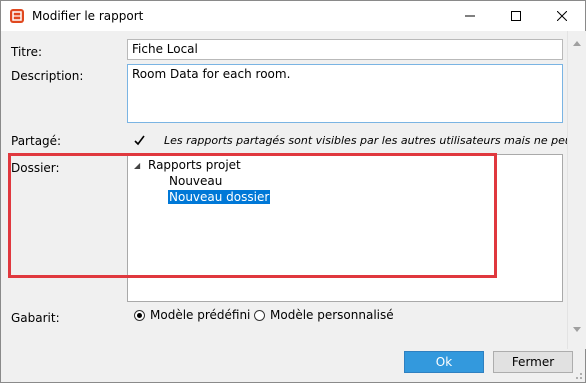 The width and height of the screenshot is (586, 383). I want to click on window-title: Modifier le rapport, so click(88, 16).